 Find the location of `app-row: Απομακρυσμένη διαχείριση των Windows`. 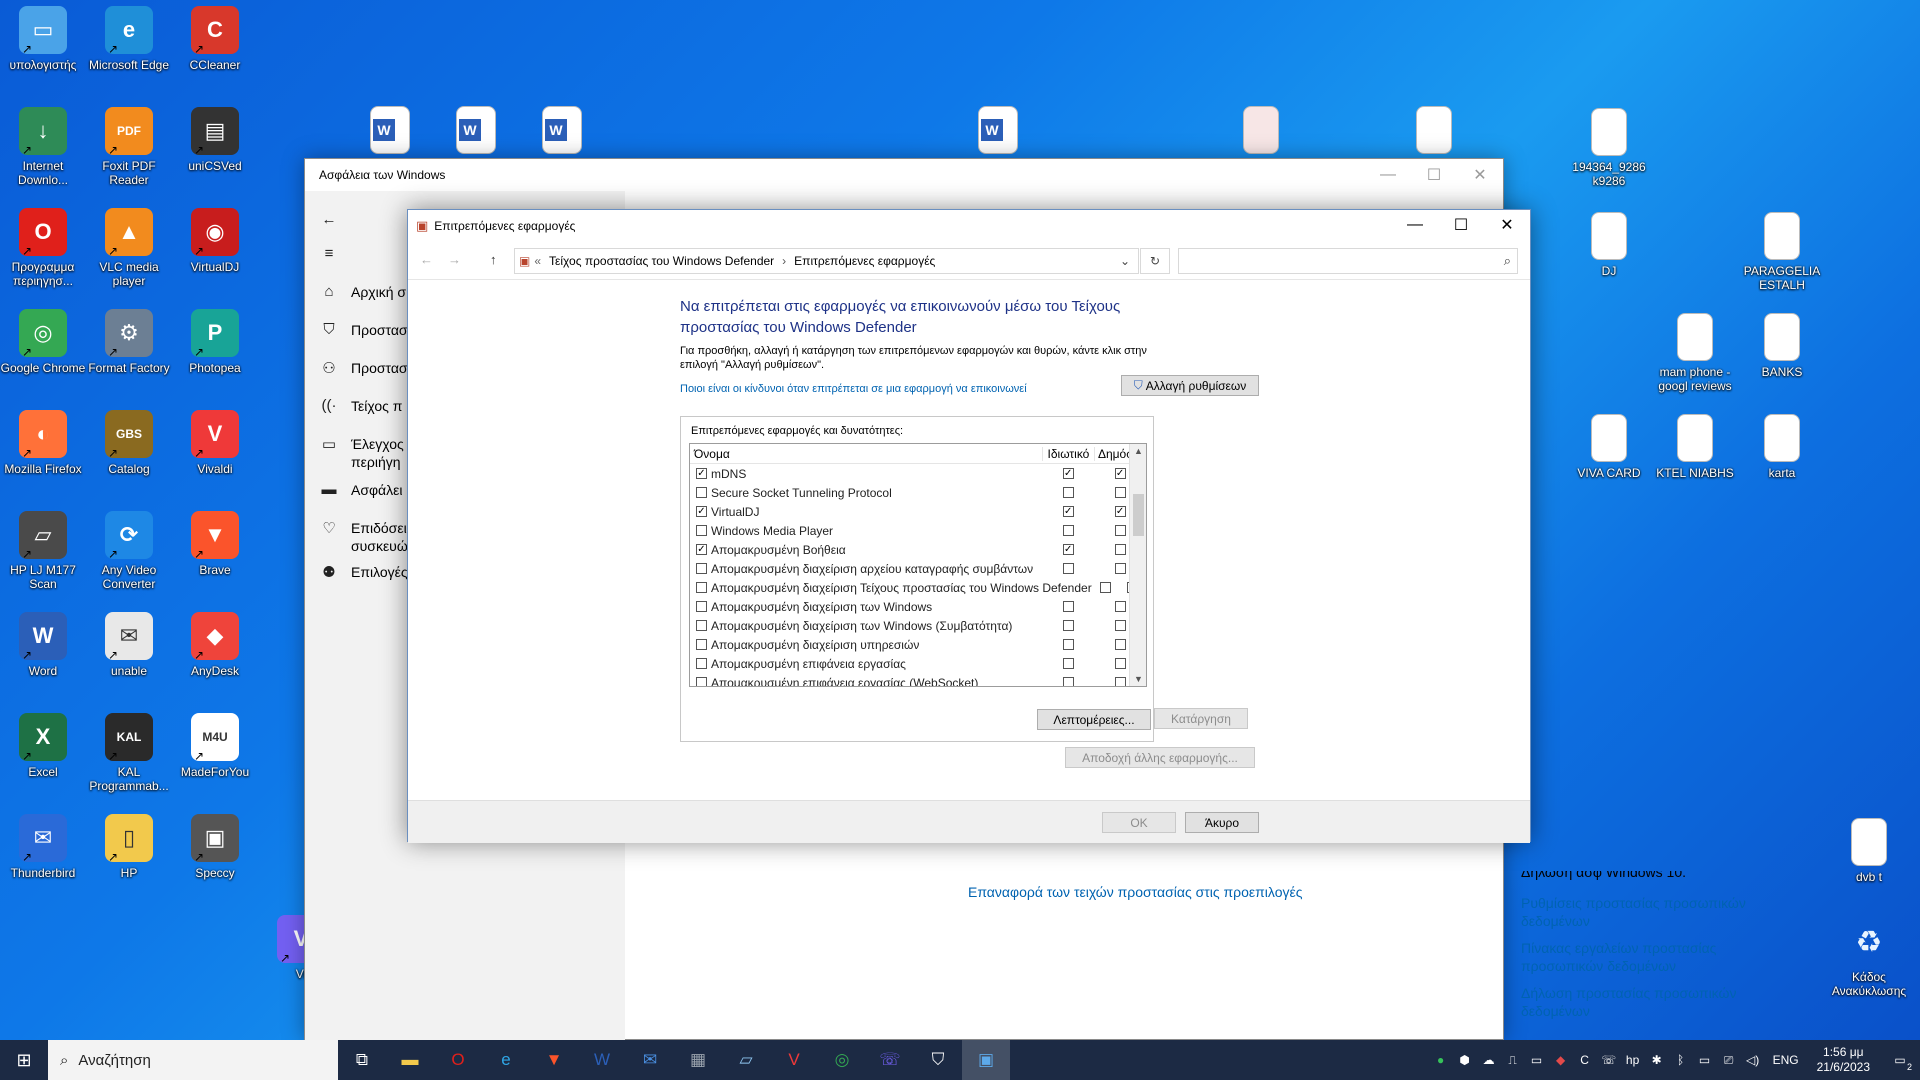

app-row: Απομακρυσμένη διαχείριση των Windows is located at coordinates (918, 606).